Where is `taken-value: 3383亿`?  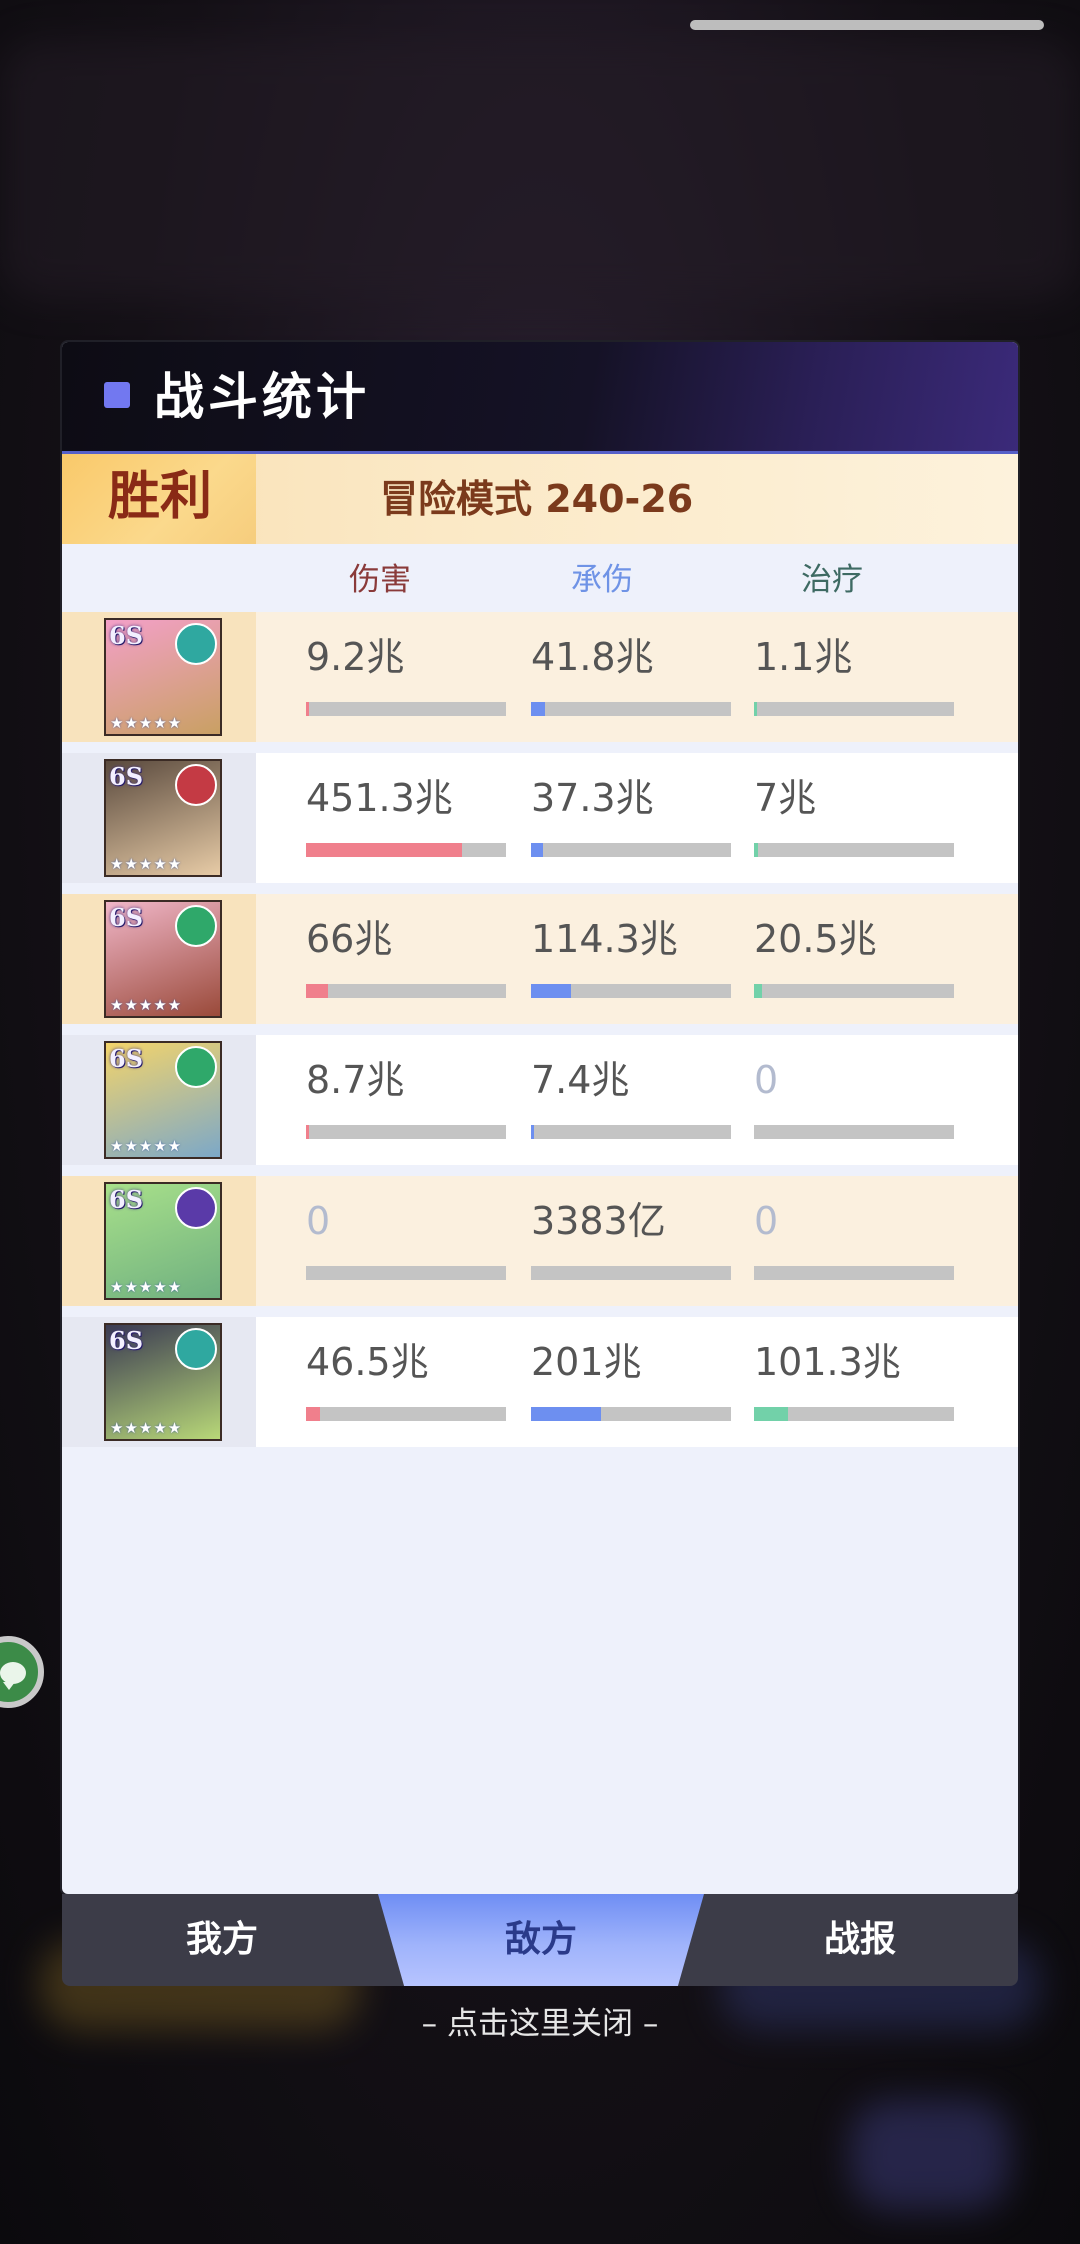 taken-value: 3383亿 is located at coordinates (598, 1221).